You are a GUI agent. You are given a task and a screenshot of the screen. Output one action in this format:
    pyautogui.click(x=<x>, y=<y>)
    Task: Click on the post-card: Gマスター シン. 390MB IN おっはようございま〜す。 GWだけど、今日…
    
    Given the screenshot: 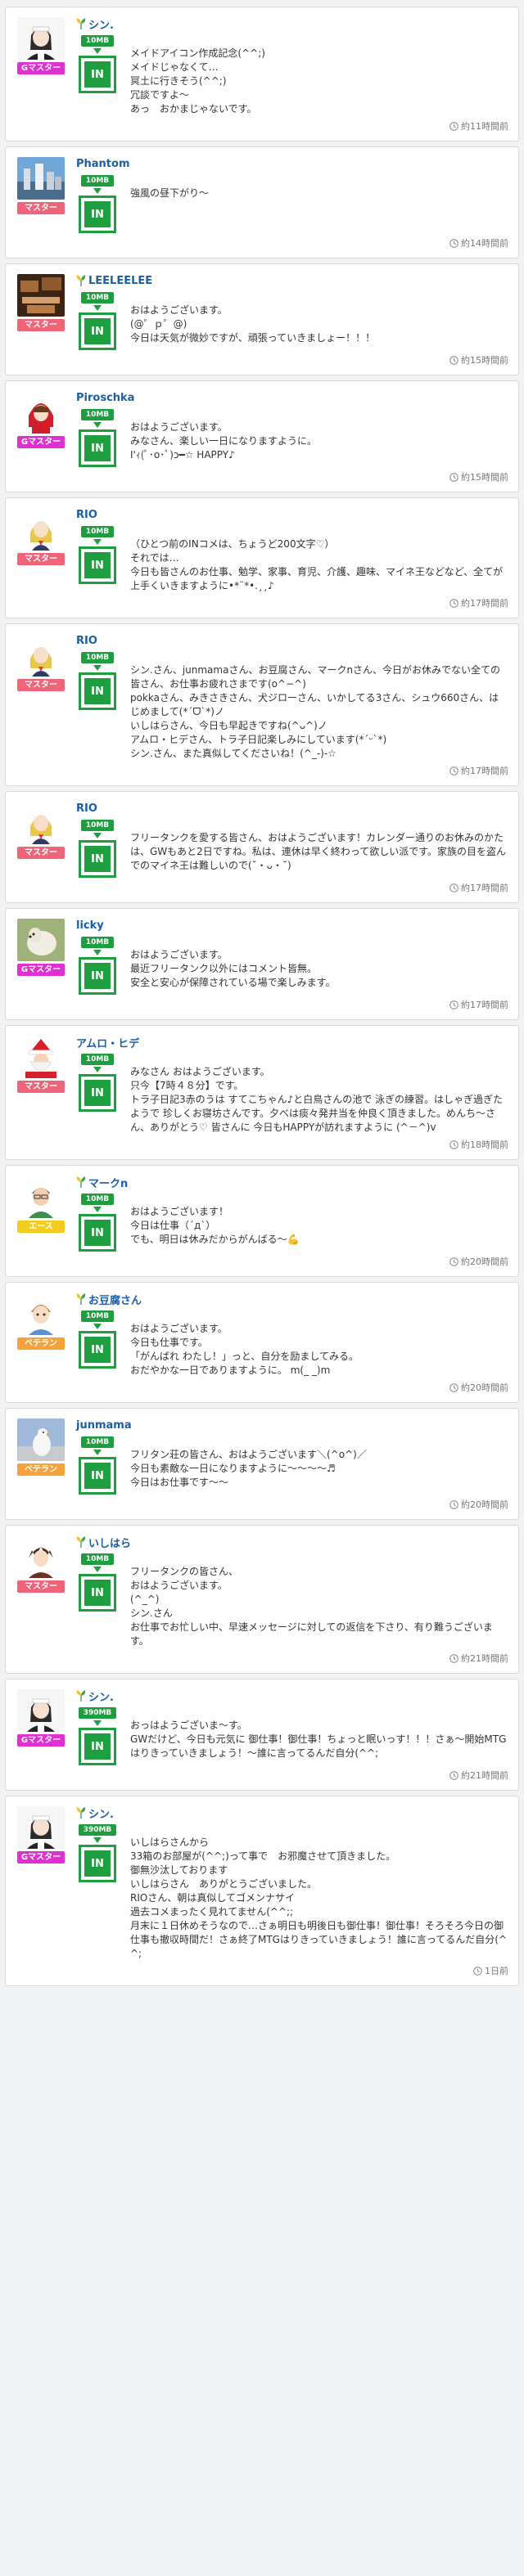 What is the action you would take?
    pyautogui.click(x=262, y=1735)
    